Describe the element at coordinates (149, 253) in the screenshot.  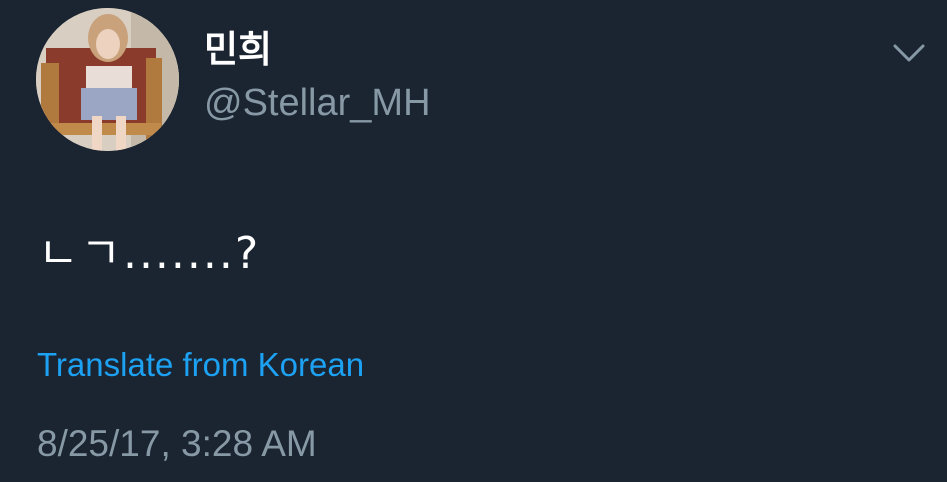
I see `tweet-text: ㄴㄱ.......?` at that location.